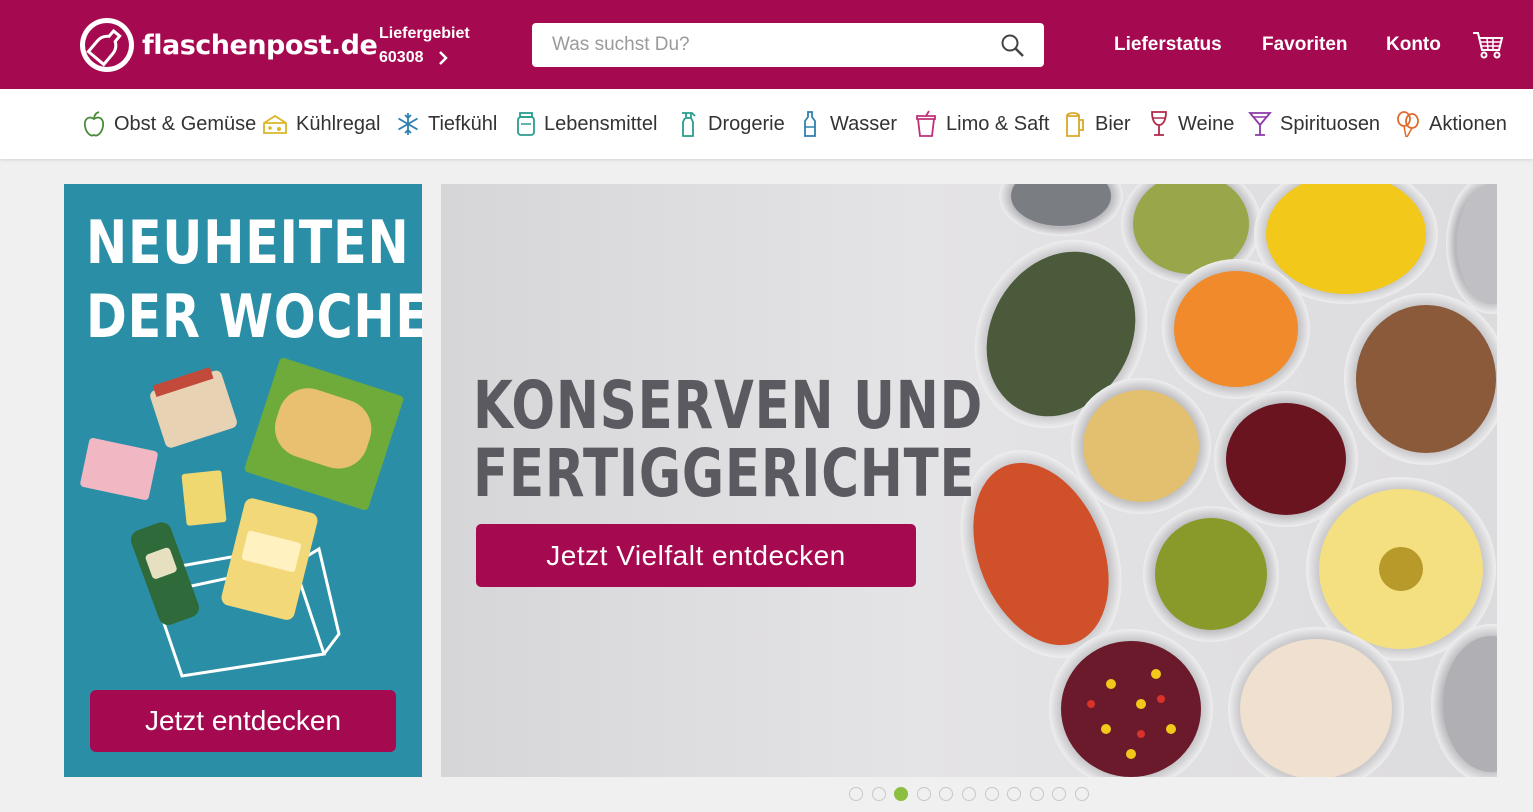  I want to click on search-input, so click(772, 45).